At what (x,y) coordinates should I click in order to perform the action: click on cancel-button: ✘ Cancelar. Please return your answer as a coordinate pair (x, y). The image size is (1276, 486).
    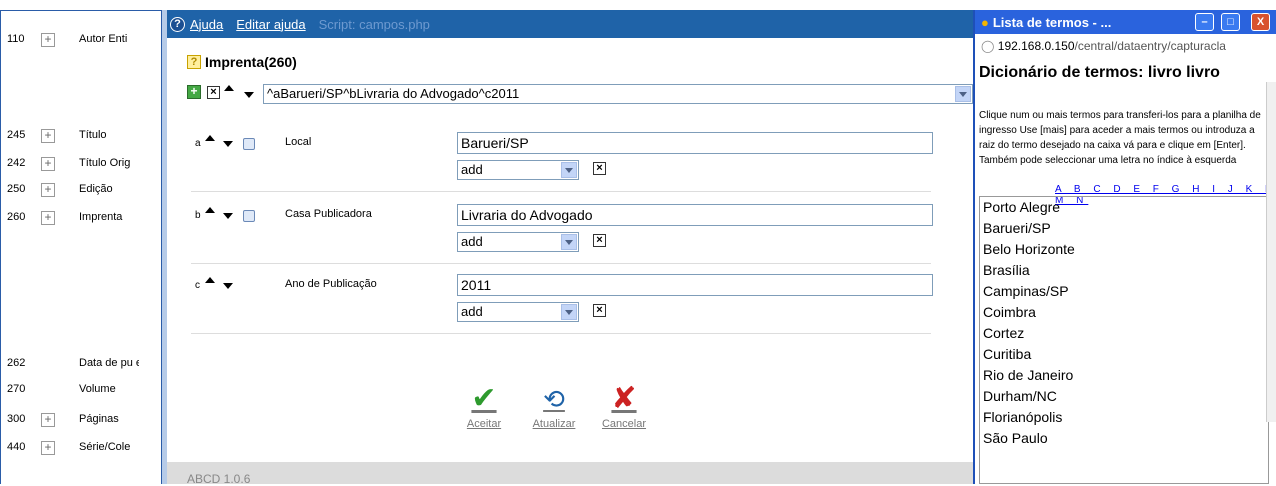
    Looking at the image, I should click on (624, 405).